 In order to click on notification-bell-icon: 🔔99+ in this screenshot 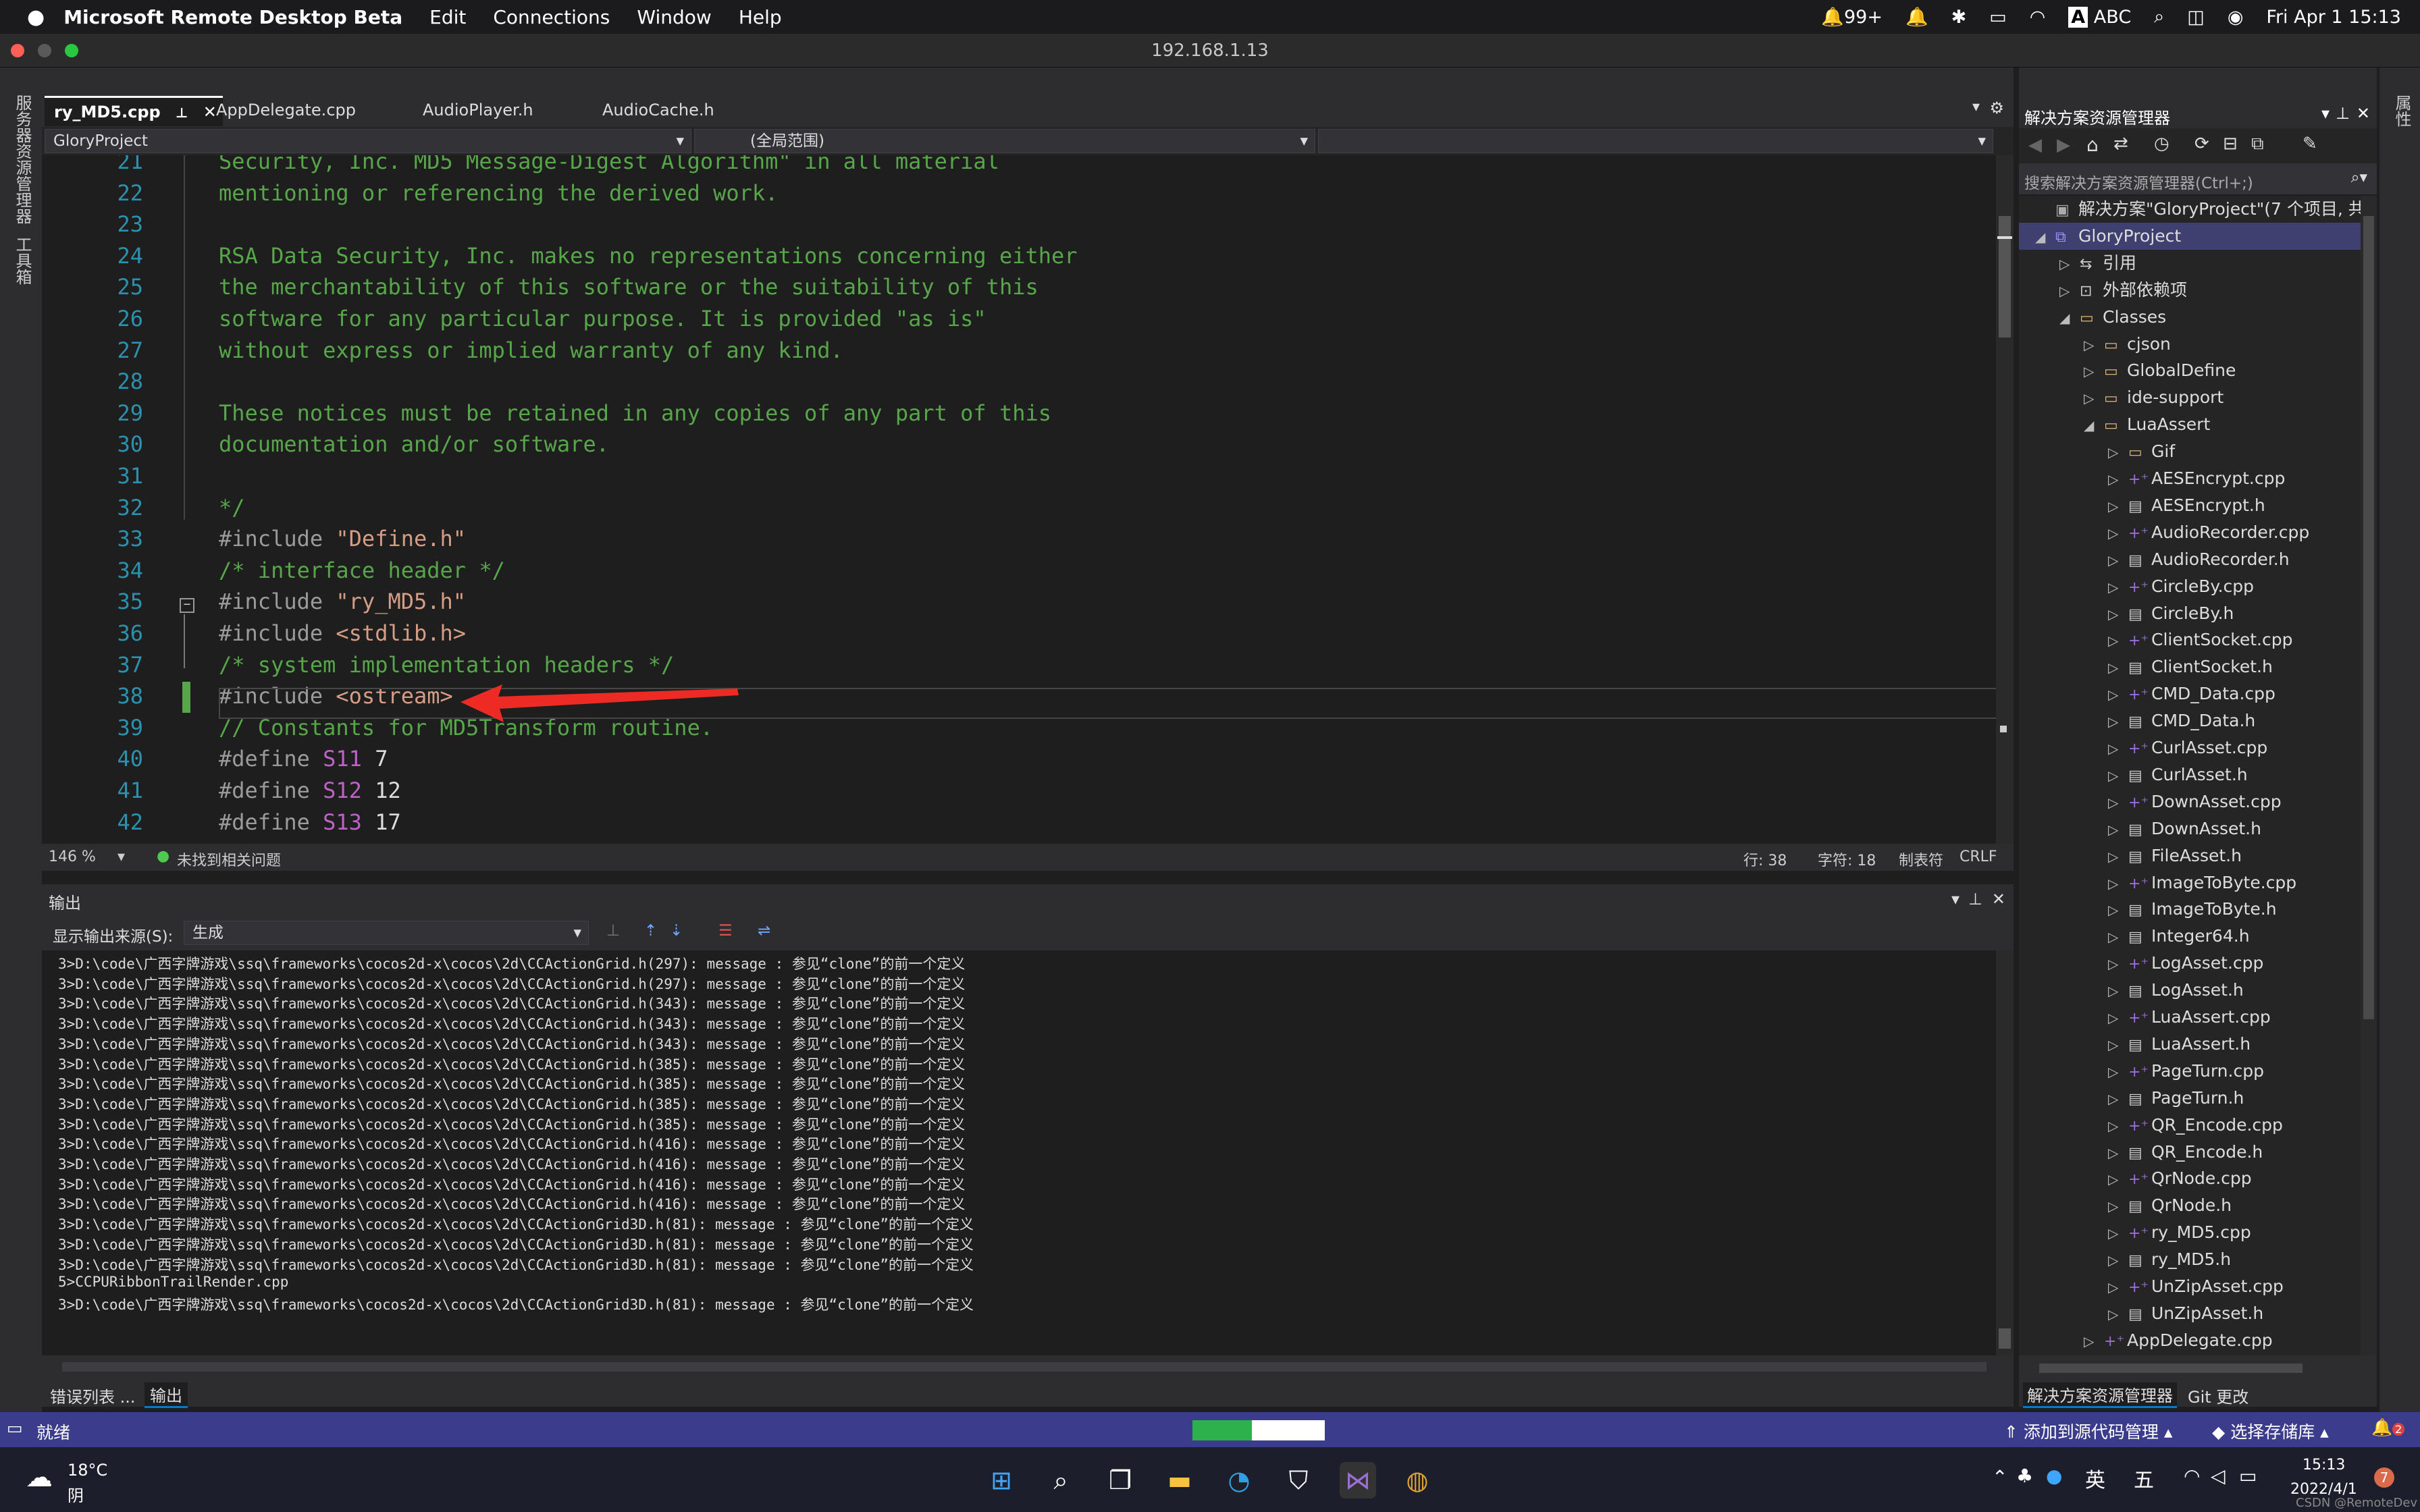, I will do `click(1852, 17)`.